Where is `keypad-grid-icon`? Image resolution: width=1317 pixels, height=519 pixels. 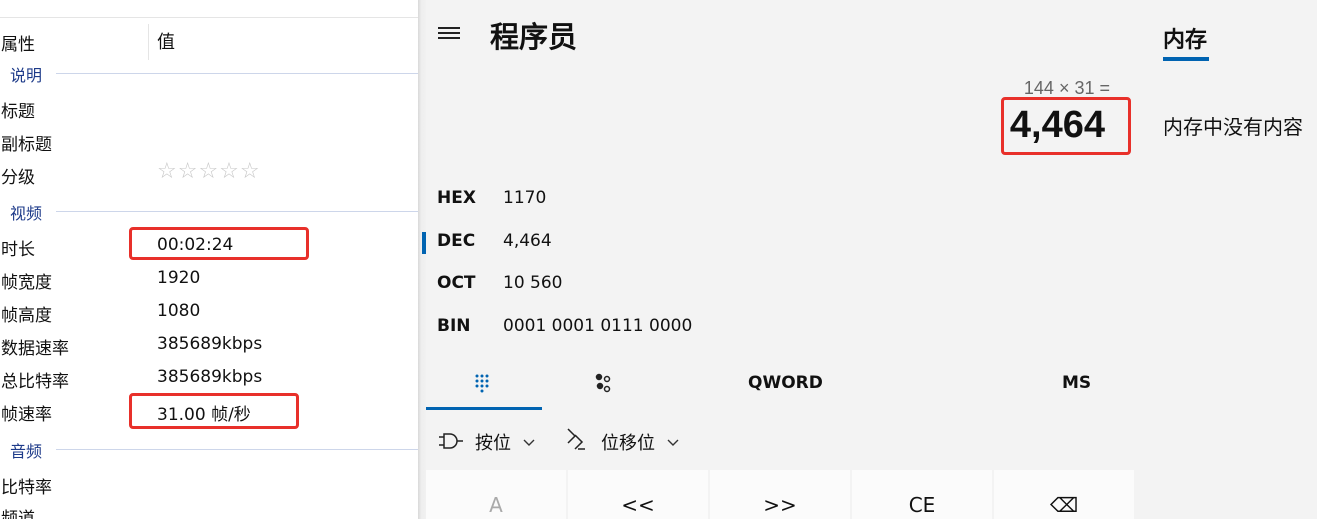
keypad-grid-icon is located at coordinates (482, 383).